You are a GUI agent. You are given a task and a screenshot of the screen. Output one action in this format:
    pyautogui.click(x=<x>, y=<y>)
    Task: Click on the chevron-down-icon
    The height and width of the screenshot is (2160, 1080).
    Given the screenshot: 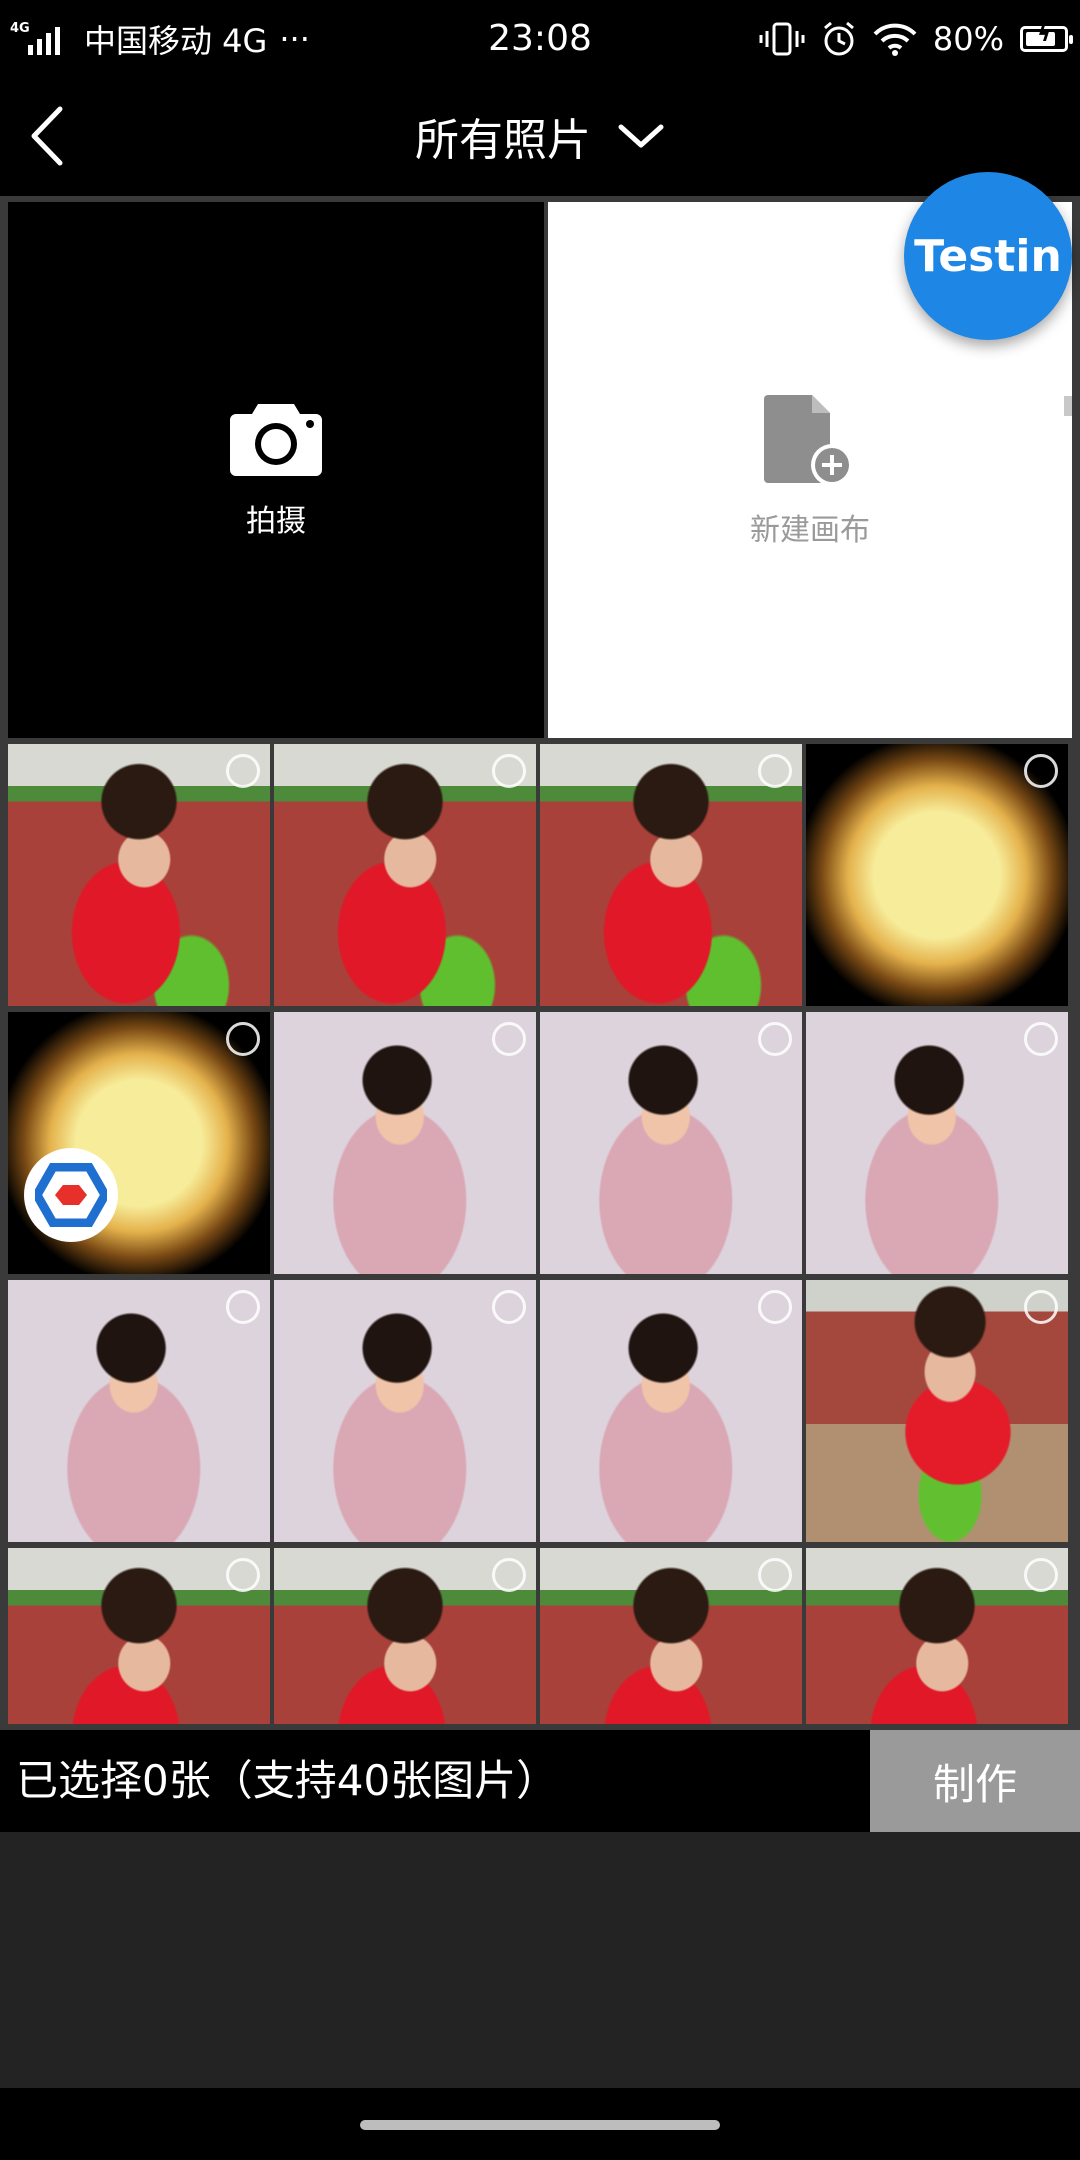 What is the action you would take?
    pyautogui.click(x=641, y=136)
    